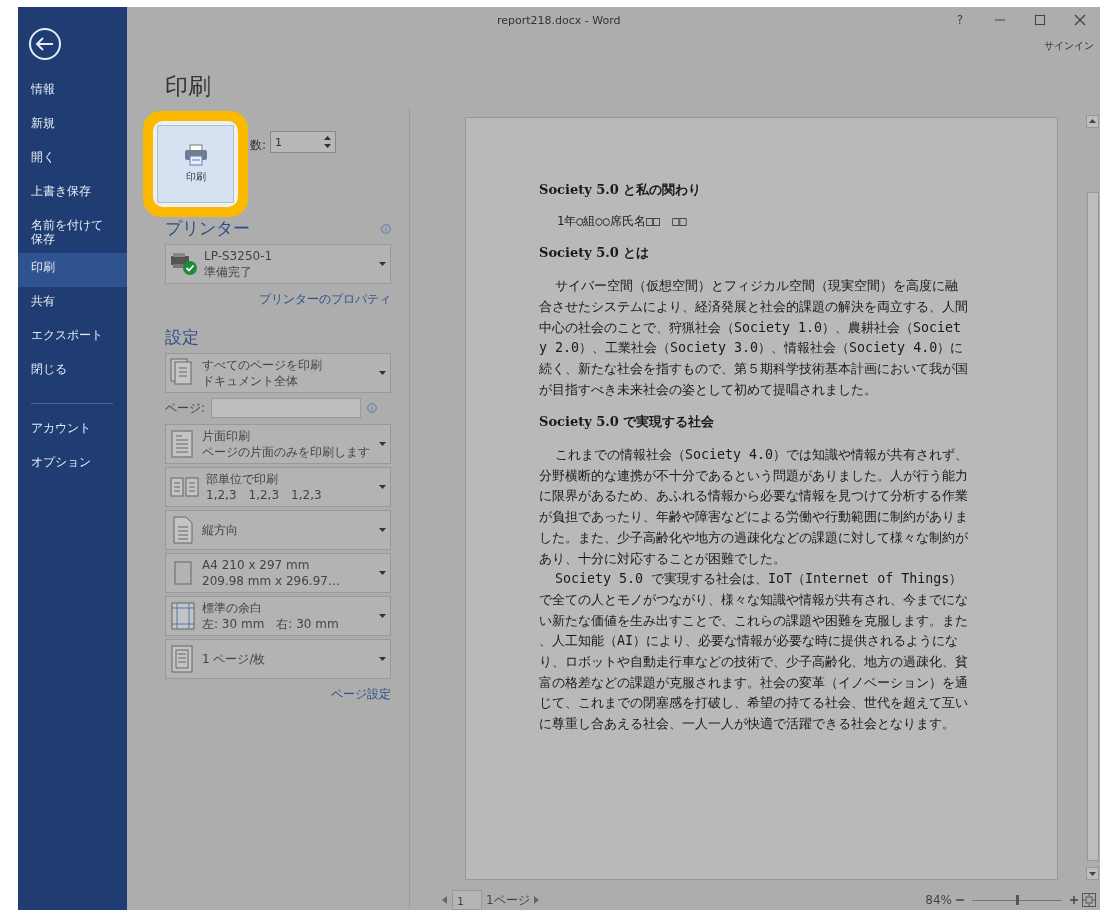  Describe the element at coordinates (183, 659) in the screenshot. I see `page-icon` at that location.